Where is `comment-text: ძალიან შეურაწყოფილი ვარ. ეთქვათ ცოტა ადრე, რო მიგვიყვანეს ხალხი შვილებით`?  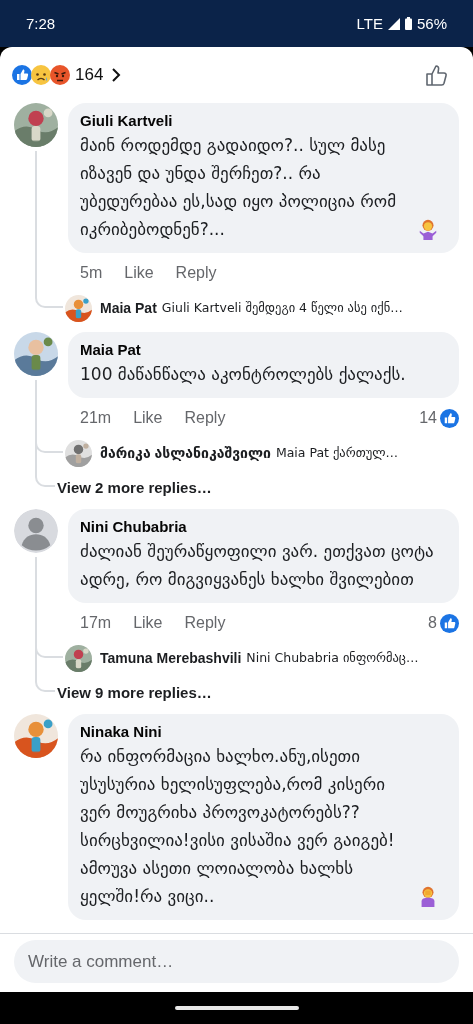 comment-text: ძალიან შეურაწყოფილი ვარ. ეთქვათ ცოტა ადრე, რო მიგვიყვანეს ხალხი შვილებით is located at coordinates (257, 565).